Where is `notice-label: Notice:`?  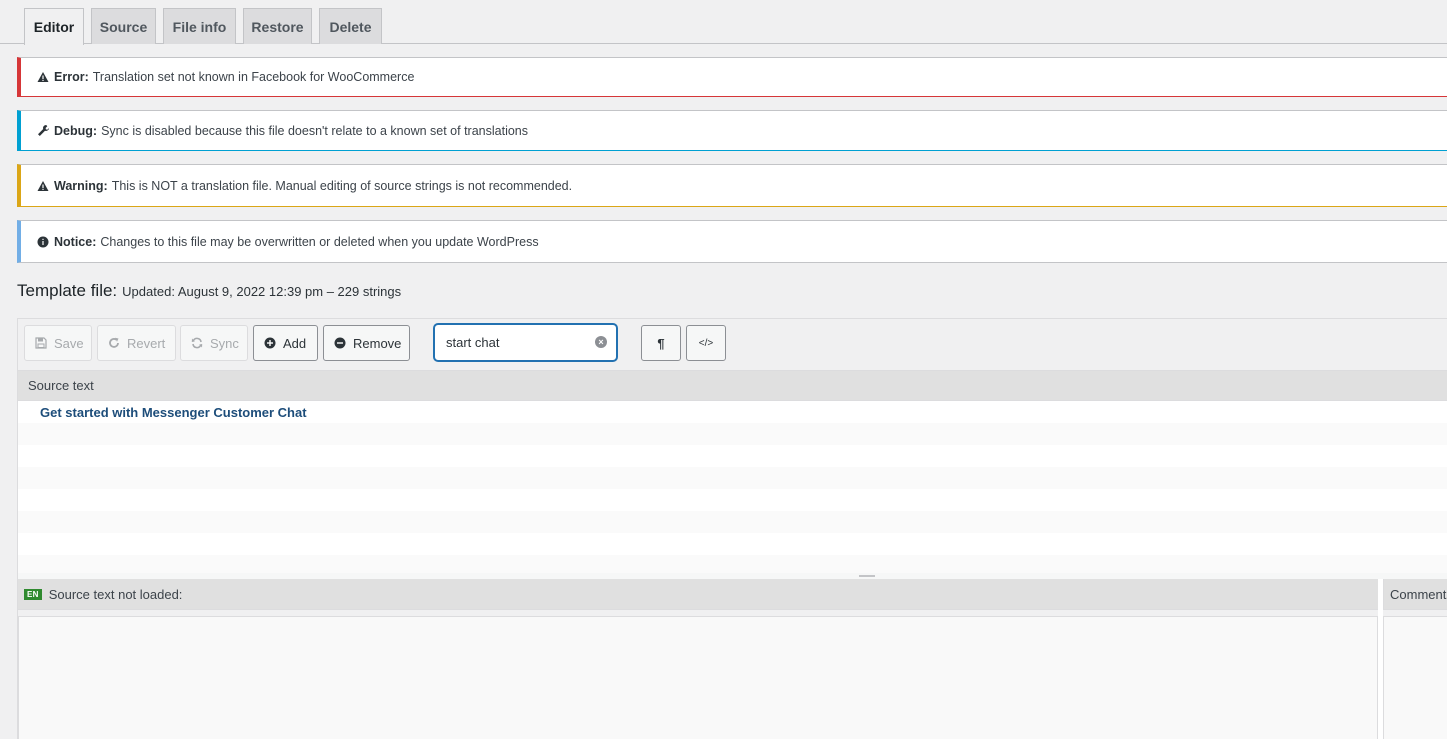
notice-label: Notice: is located at coordinates (75, 241).